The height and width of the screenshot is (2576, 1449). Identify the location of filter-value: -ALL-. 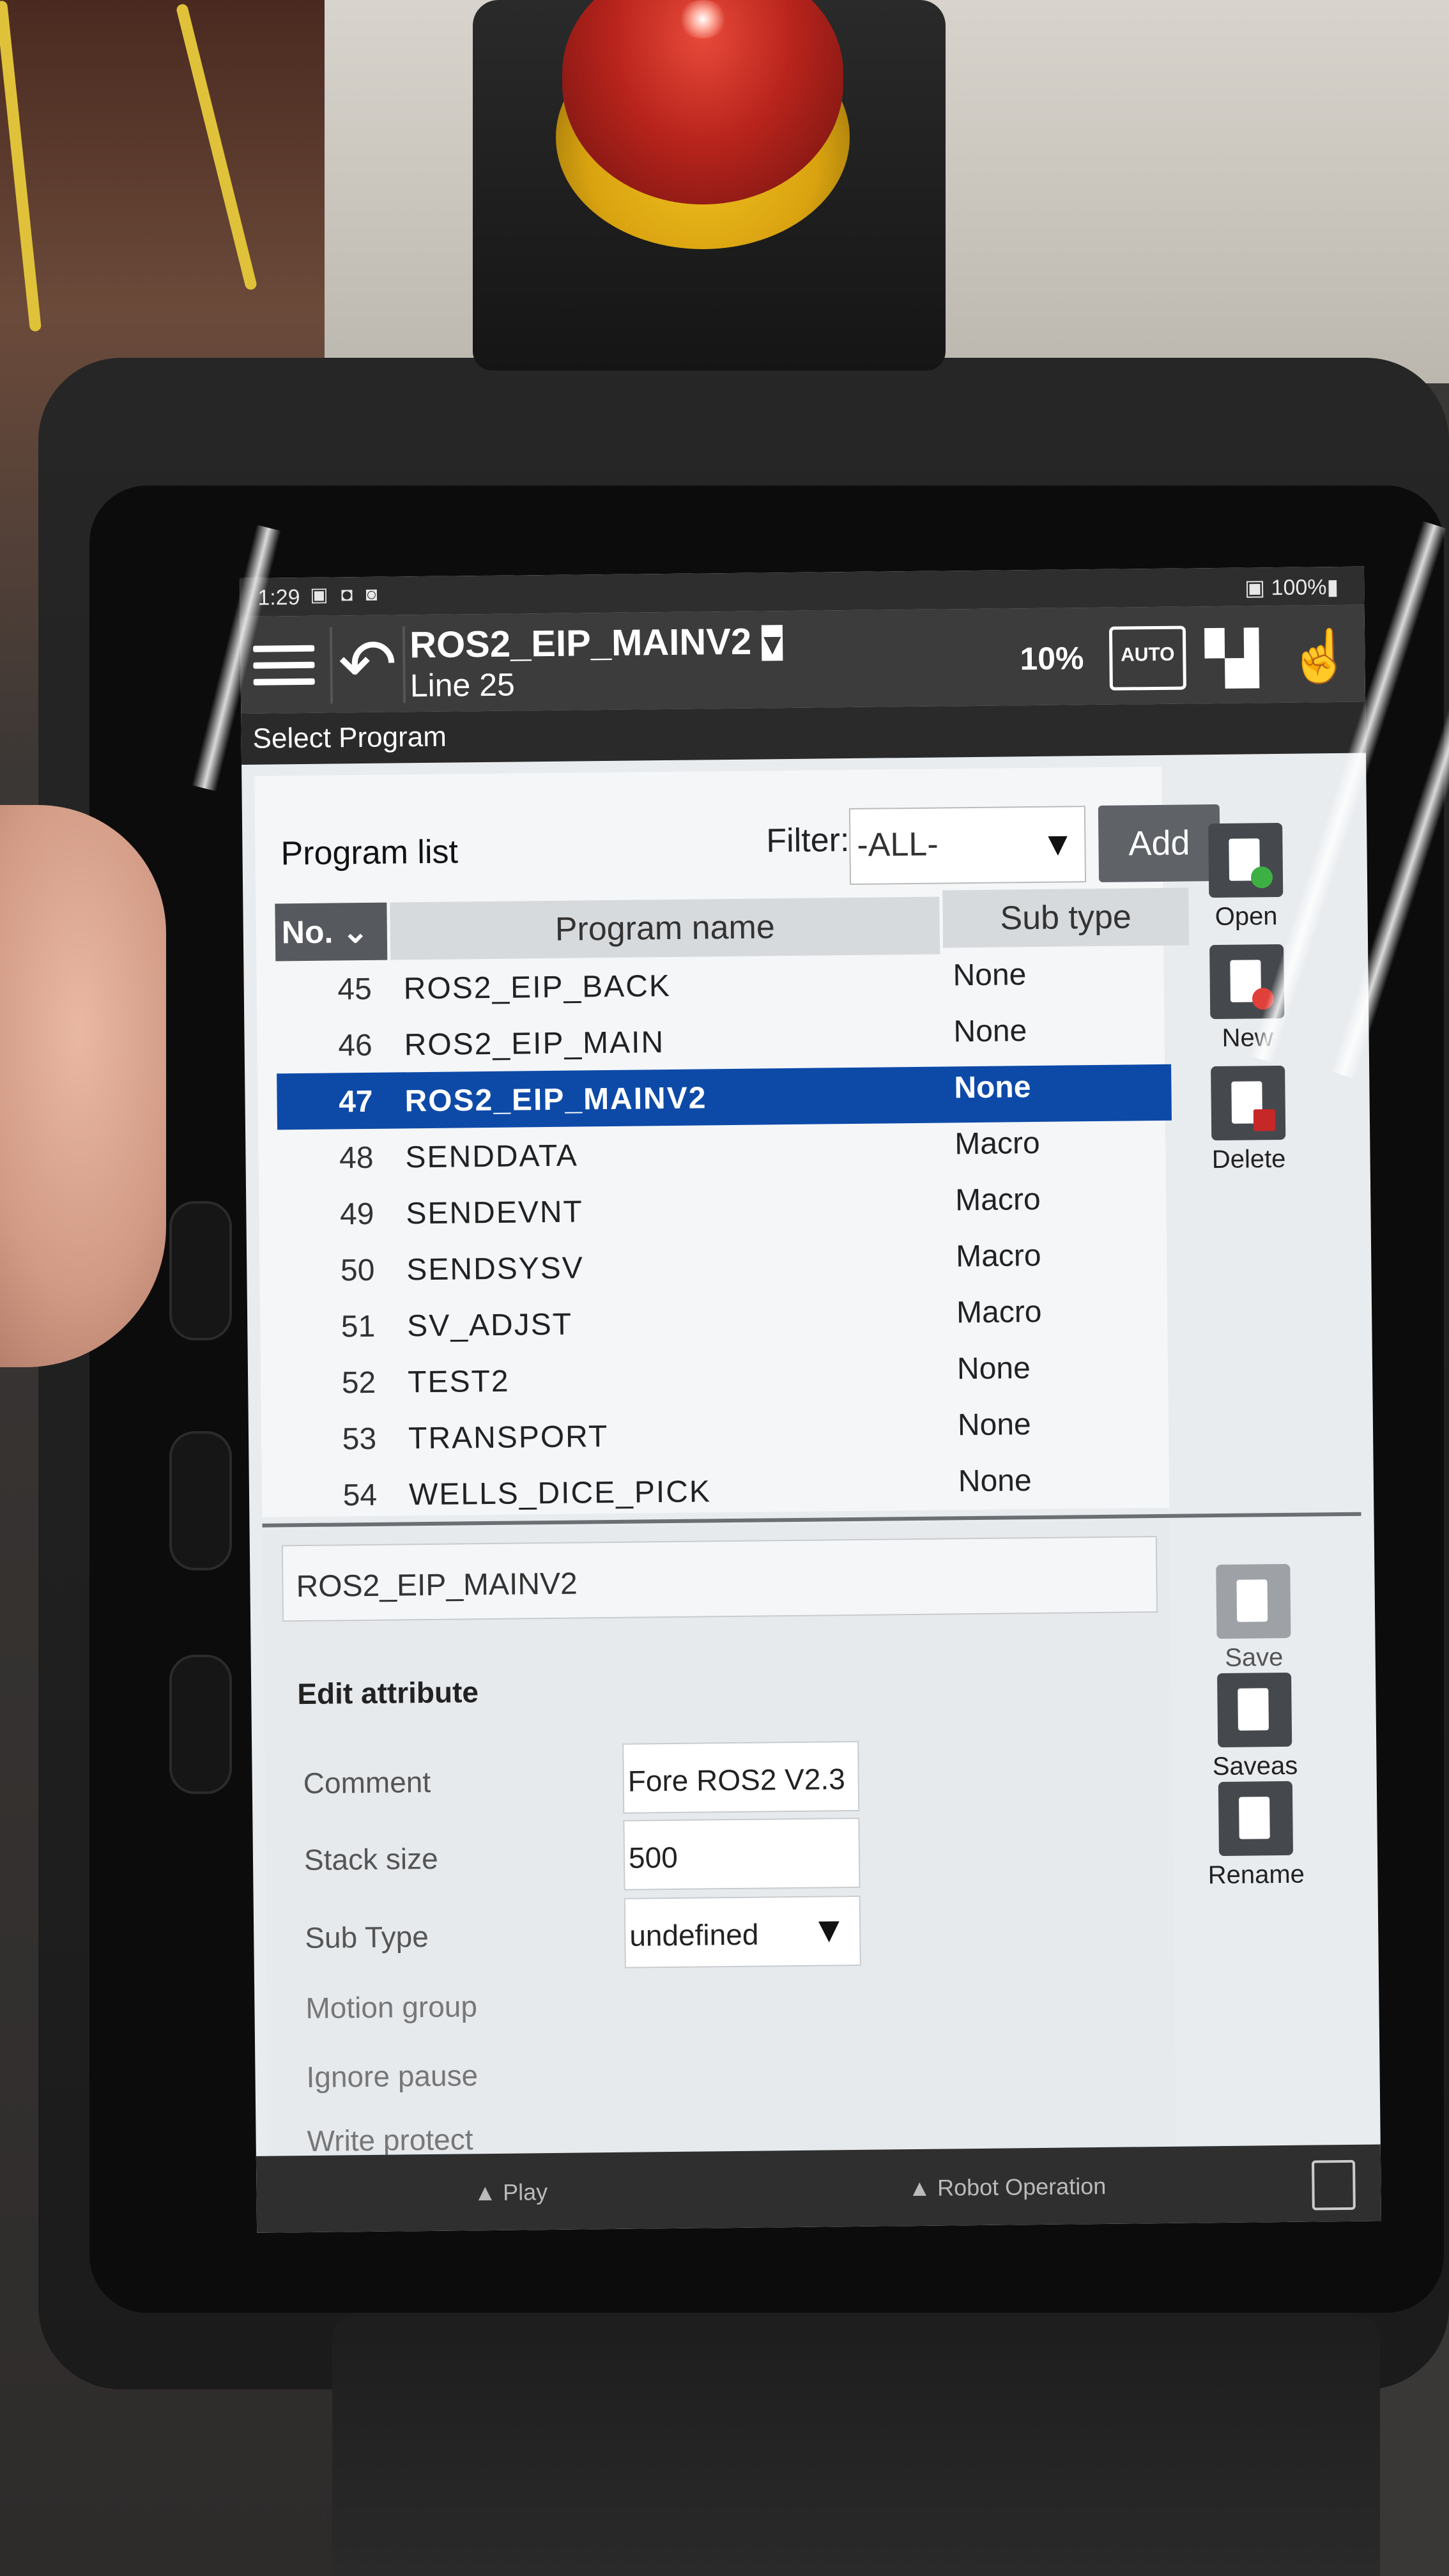
(898, 844).